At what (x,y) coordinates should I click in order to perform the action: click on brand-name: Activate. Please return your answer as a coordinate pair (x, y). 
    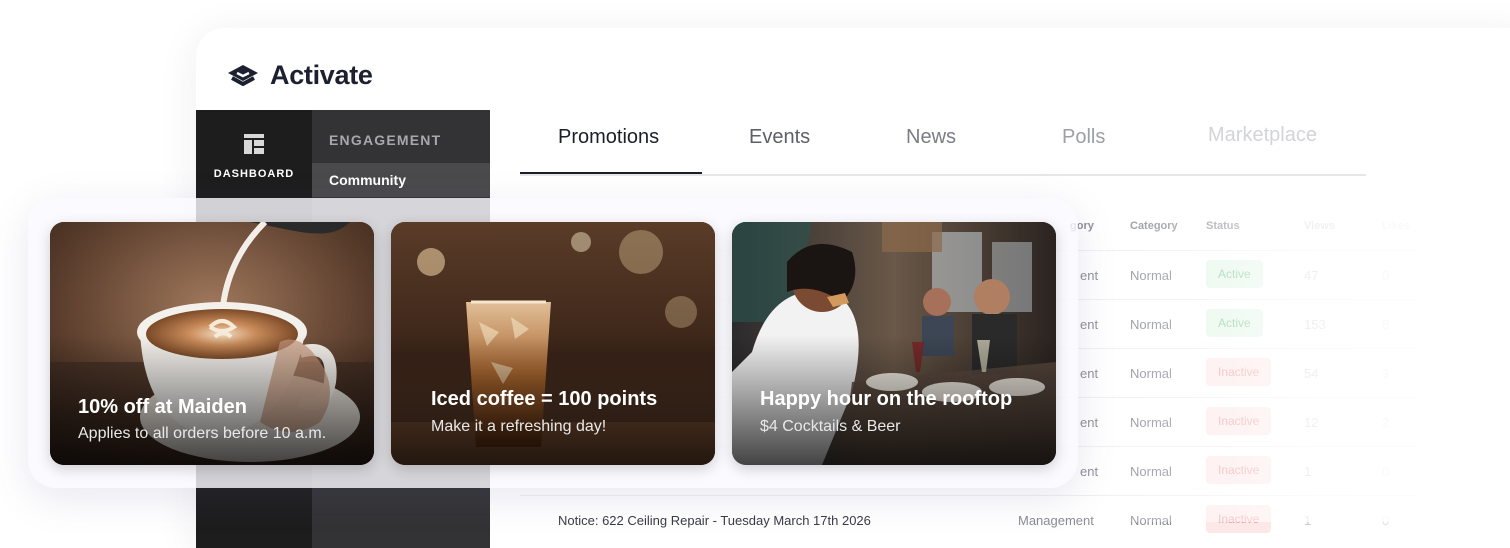
    Looking at the image, I should click on (321, 75).